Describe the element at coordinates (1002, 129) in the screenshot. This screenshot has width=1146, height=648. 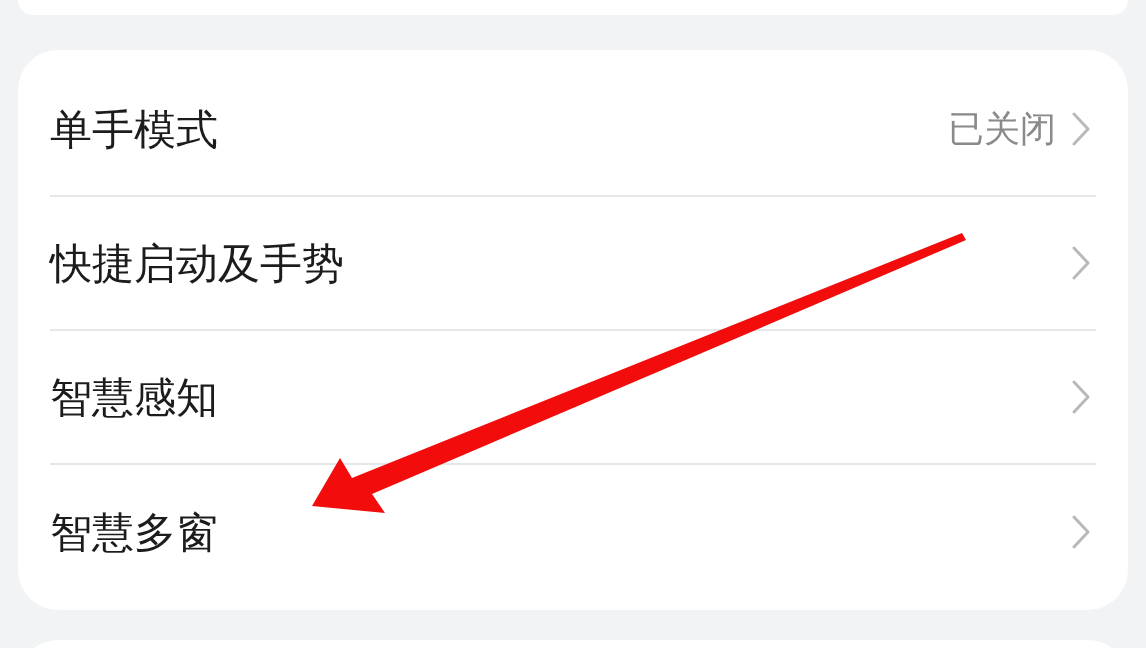
I see `setting-value: 已关闭` at that location.